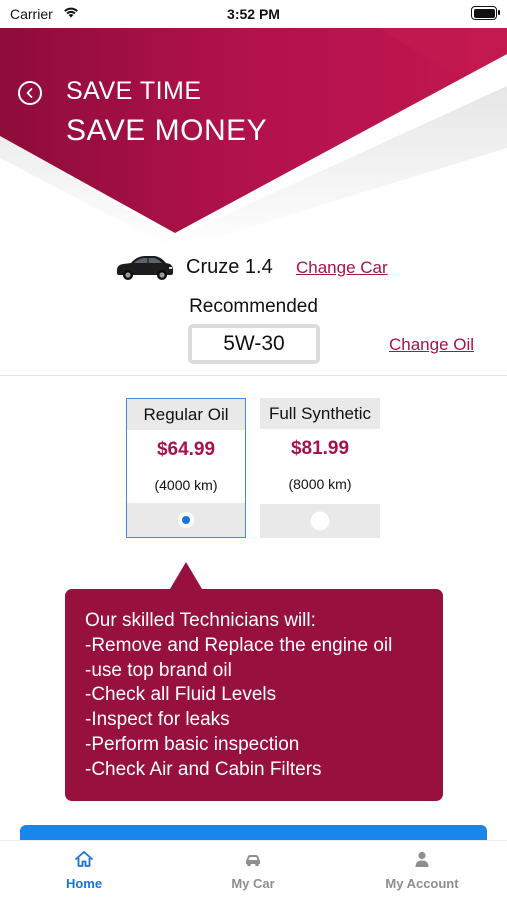 The height and width of the screenshot is (900, 507). What do you see at coordinates (192, 744) in the screenshot?
I see `service-detail-line: -Perform basic inspection` at bounding box center [192, 744].